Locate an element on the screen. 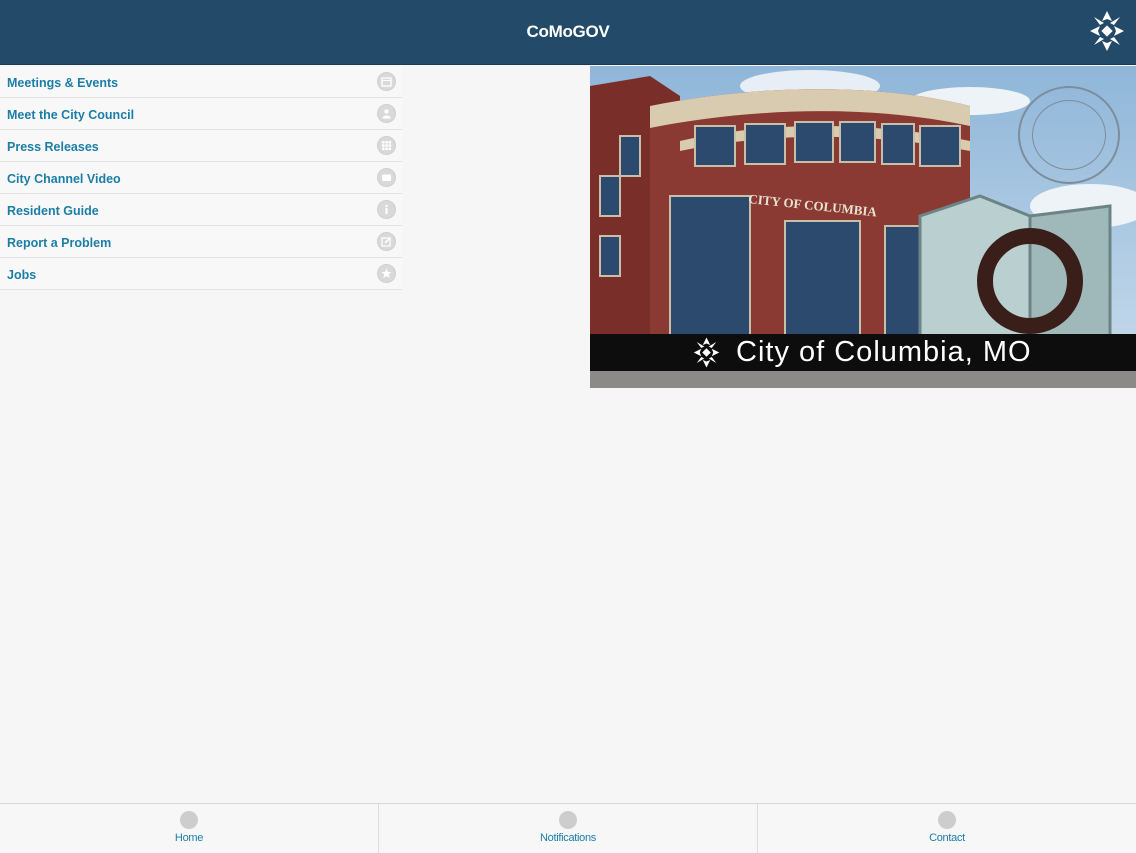  bottom-tab-bar: Home Notifications Contact is located at coordinates (568, 828).